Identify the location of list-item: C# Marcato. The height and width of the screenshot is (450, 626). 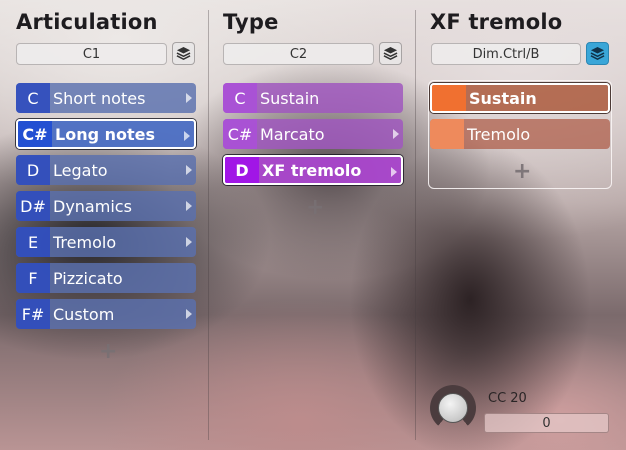
(313, 134).